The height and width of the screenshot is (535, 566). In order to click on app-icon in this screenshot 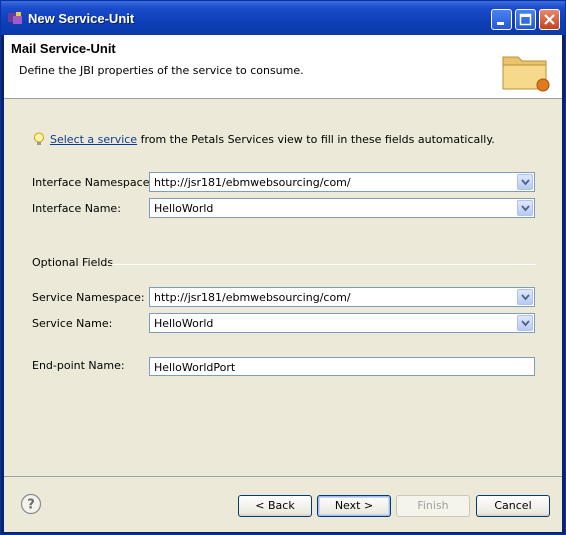, I will do `click(15, 18)`.